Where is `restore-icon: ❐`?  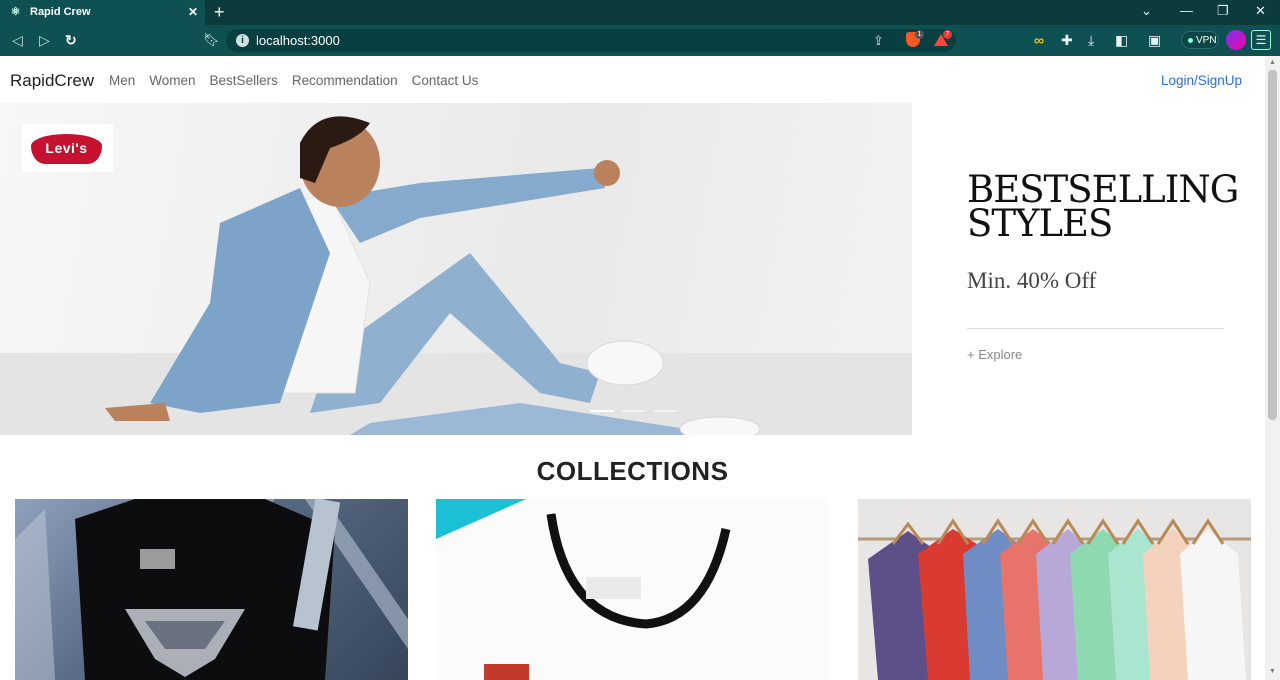 restore-icon: ❐ is located at coordinates (1223, 11).